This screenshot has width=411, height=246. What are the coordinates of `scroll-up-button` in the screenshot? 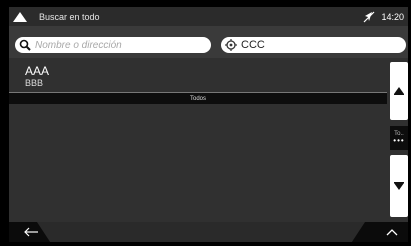 It's located at (399, 91).